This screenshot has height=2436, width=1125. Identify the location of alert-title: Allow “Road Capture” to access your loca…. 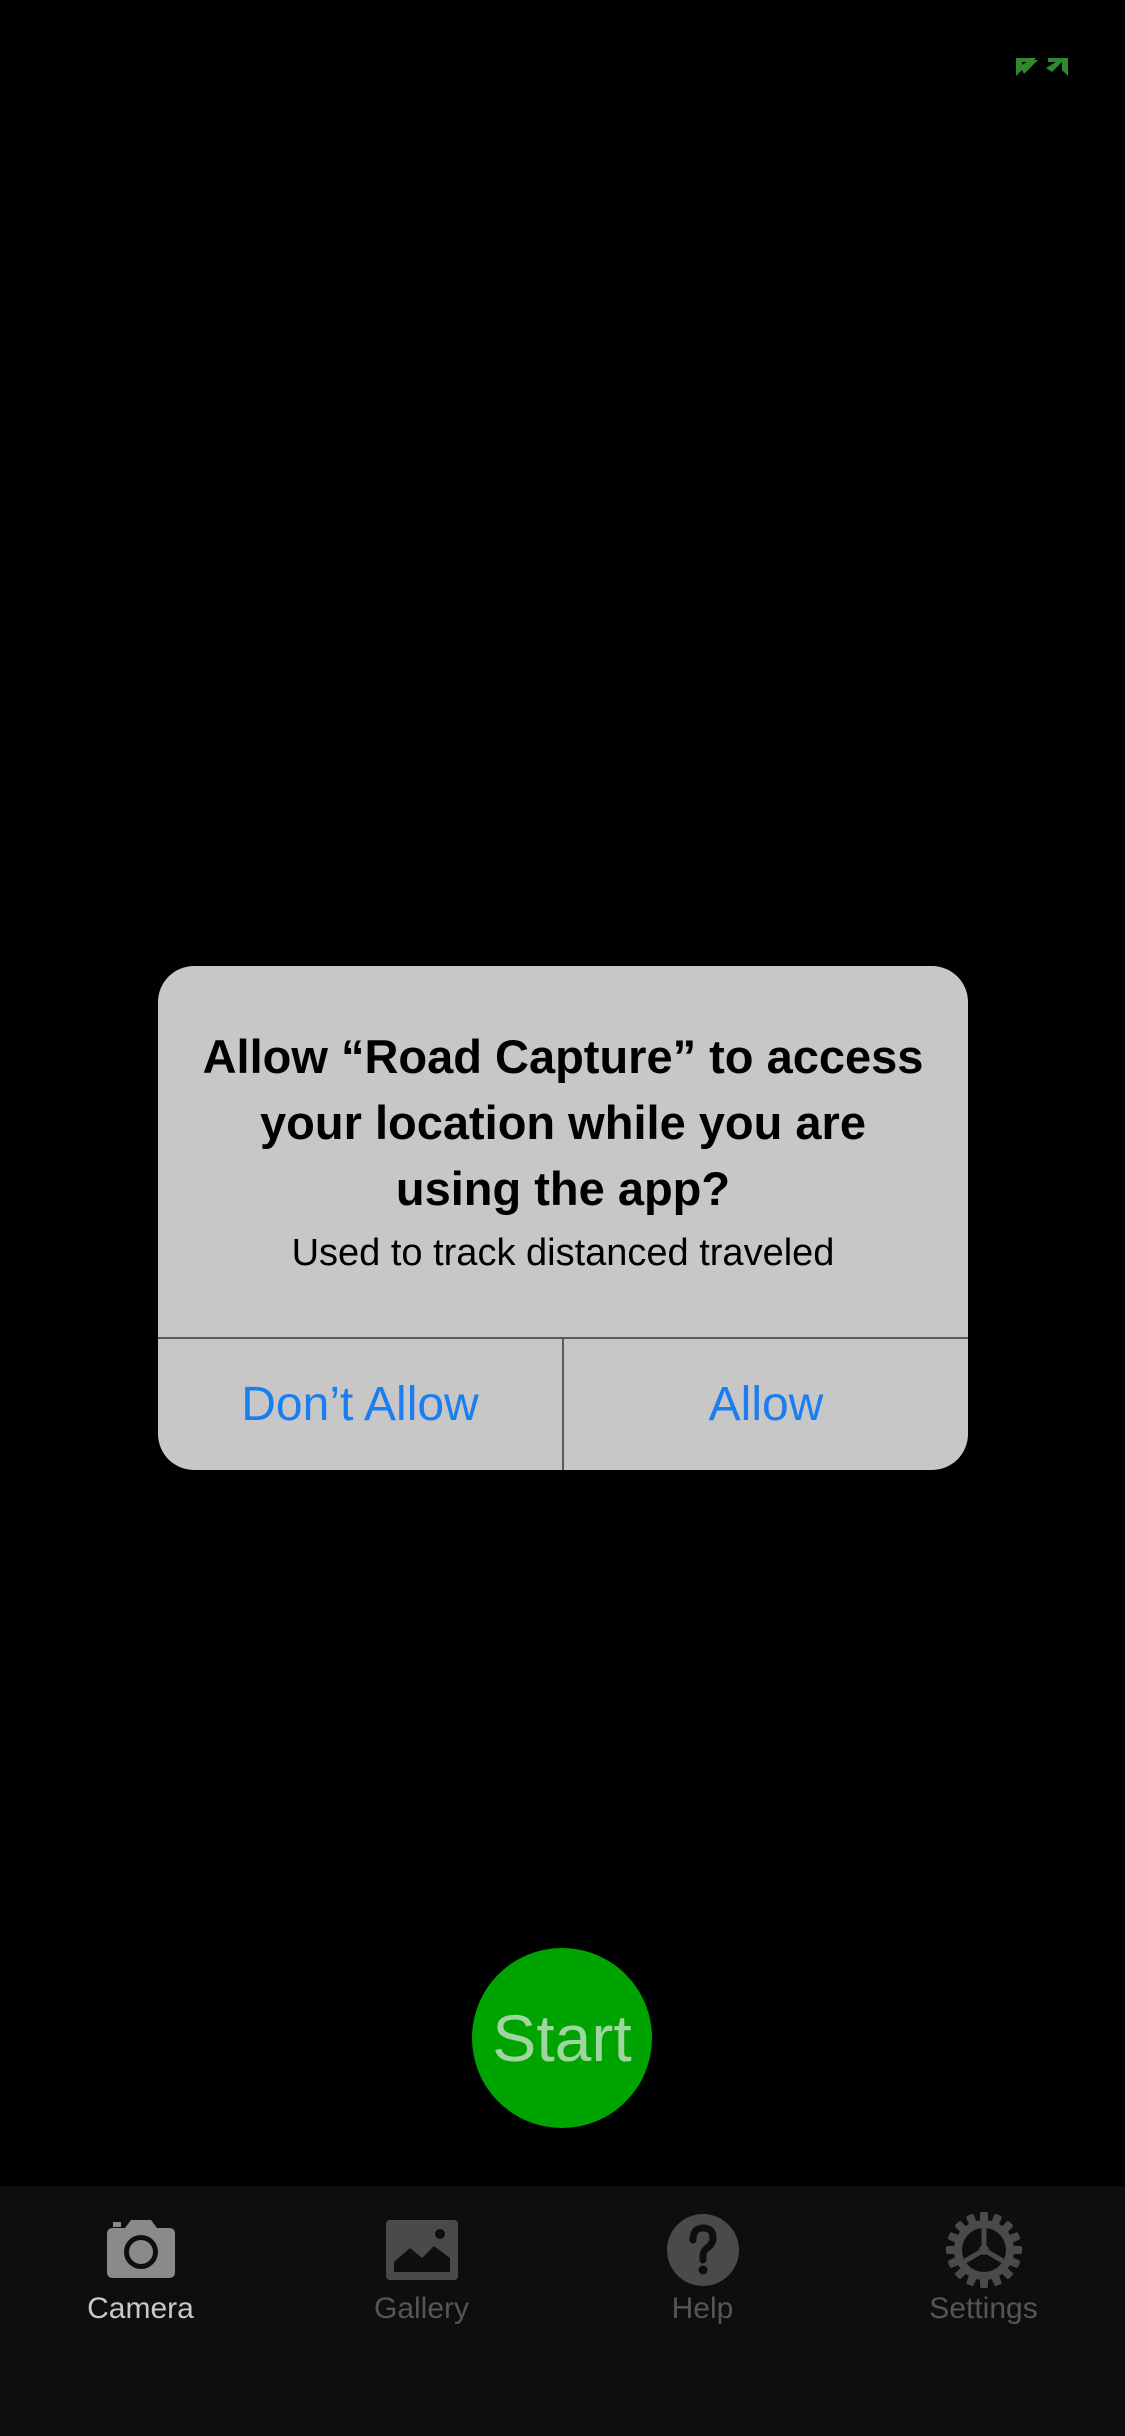
(563, 1122).